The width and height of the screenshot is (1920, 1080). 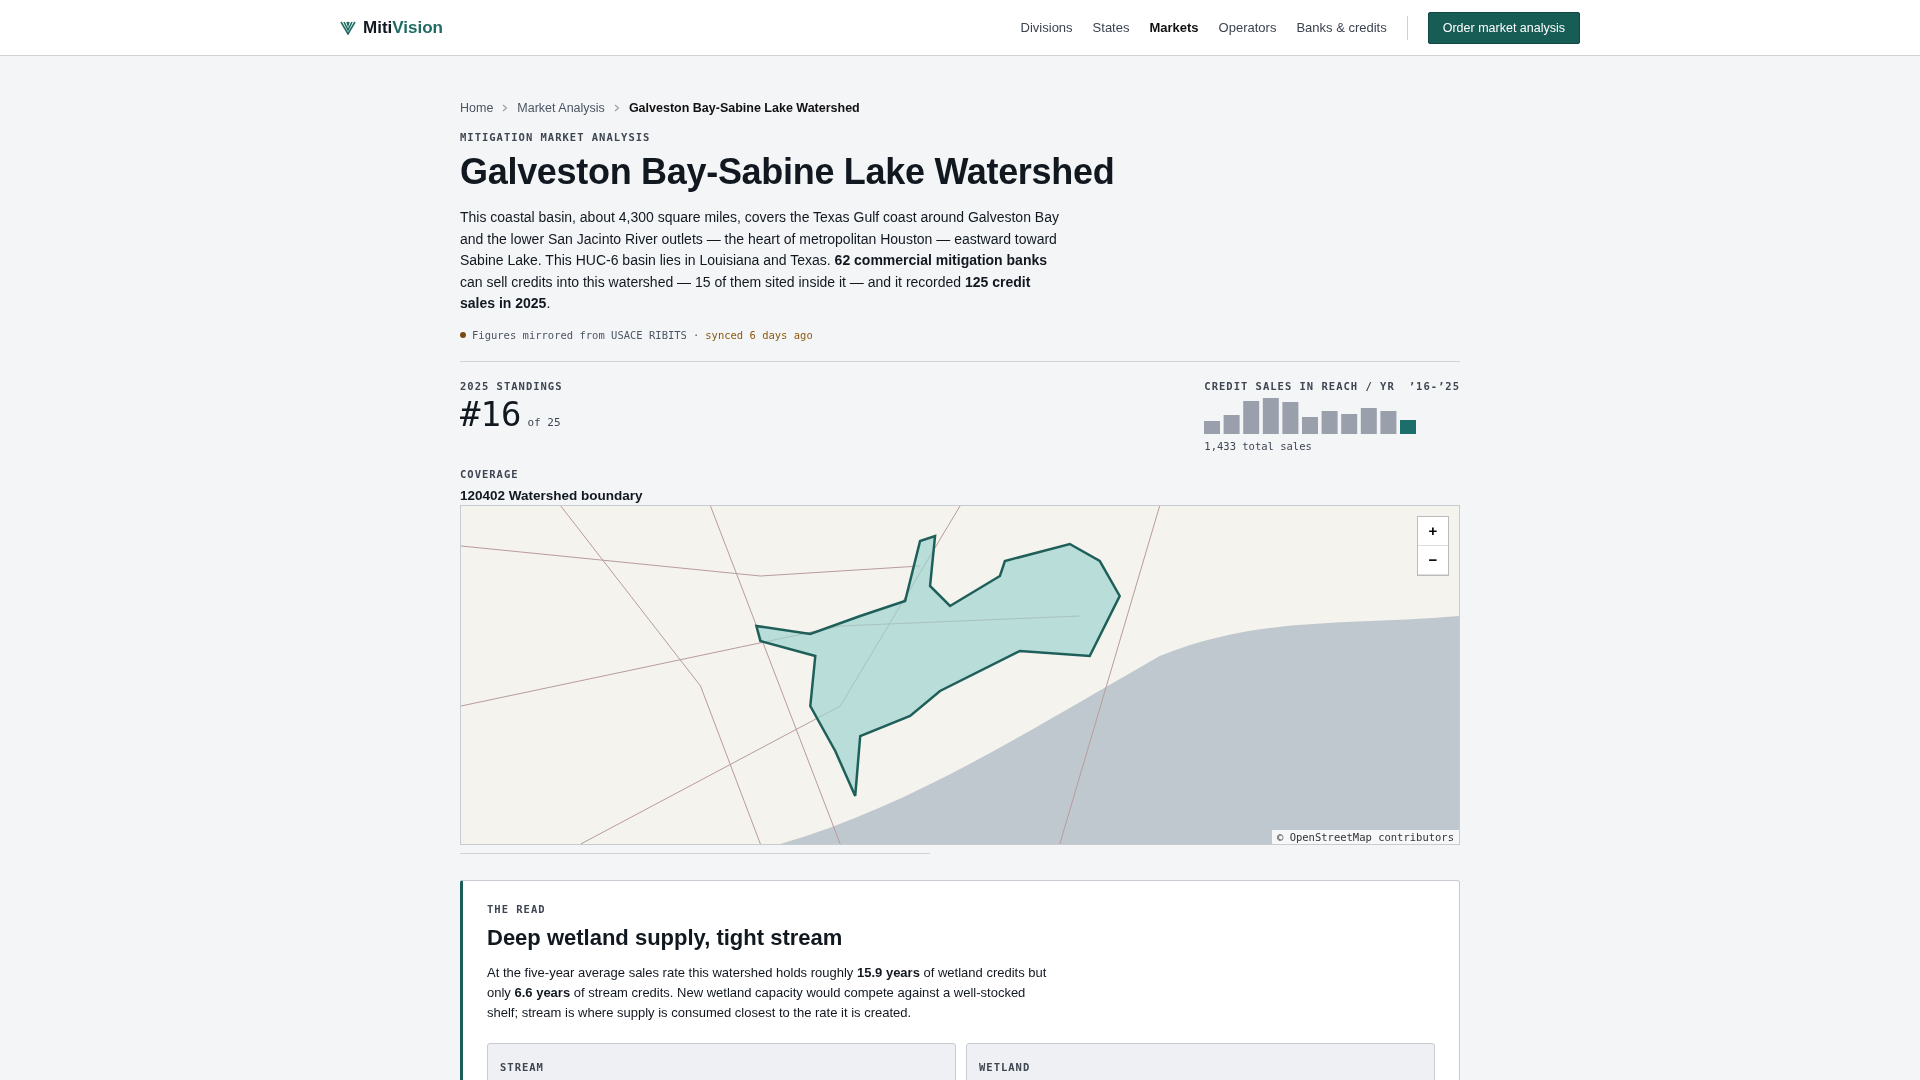 I want to click on rank-total: of 25, so click(x=544, y=422).